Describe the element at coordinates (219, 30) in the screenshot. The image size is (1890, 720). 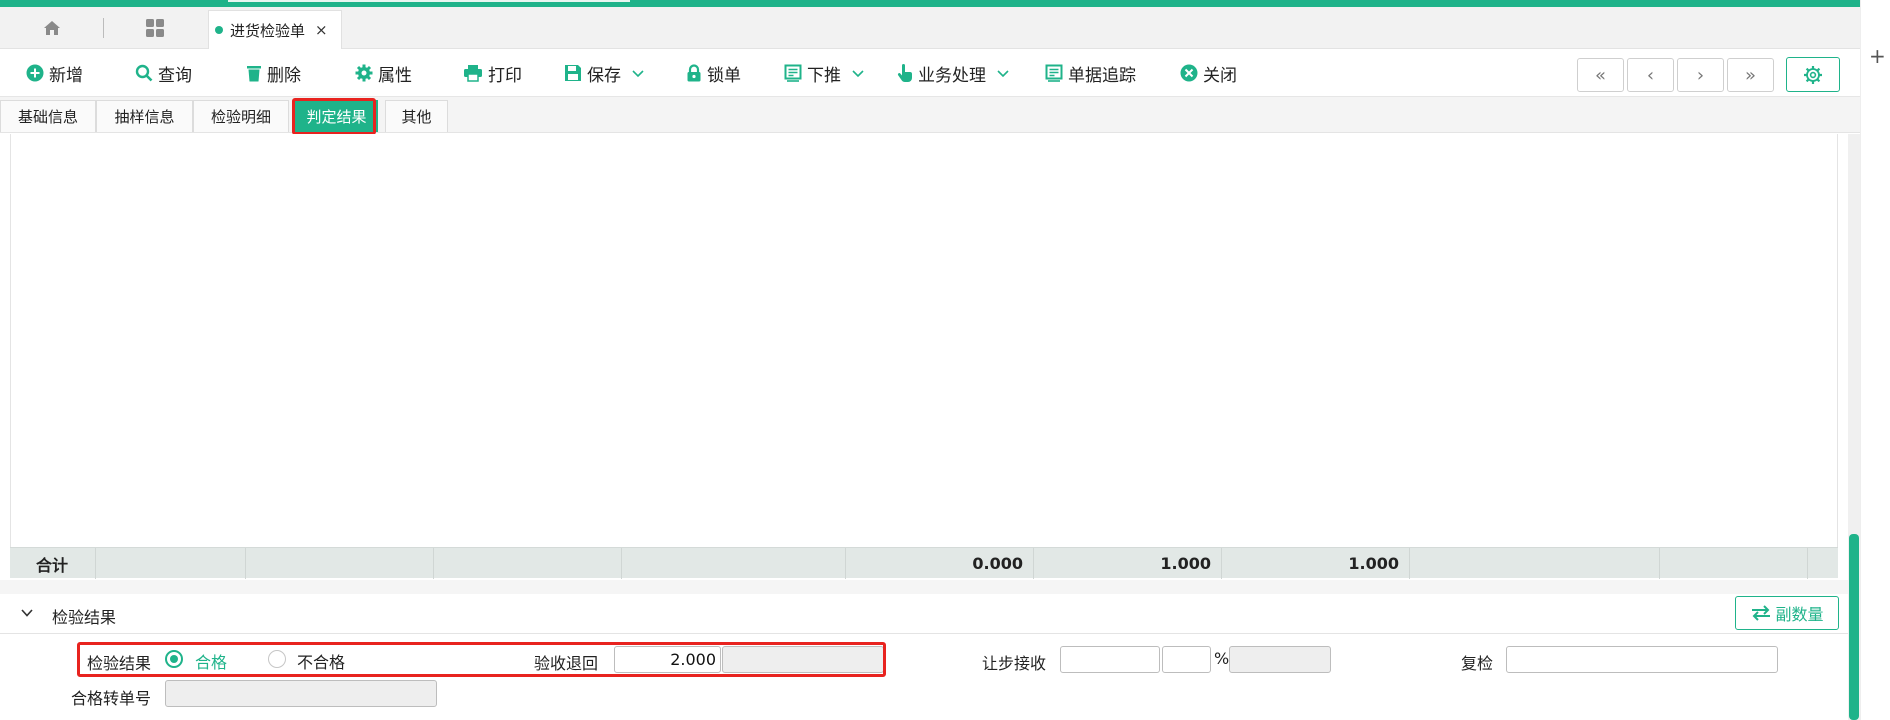
I see `active-dot-icon` at that location.